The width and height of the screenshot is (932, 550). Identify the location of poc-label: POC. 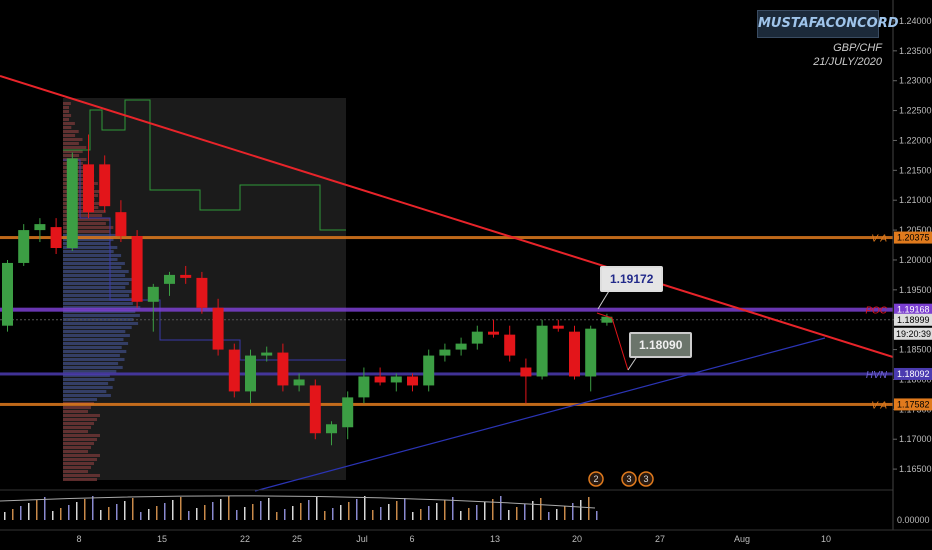
(876, 311).